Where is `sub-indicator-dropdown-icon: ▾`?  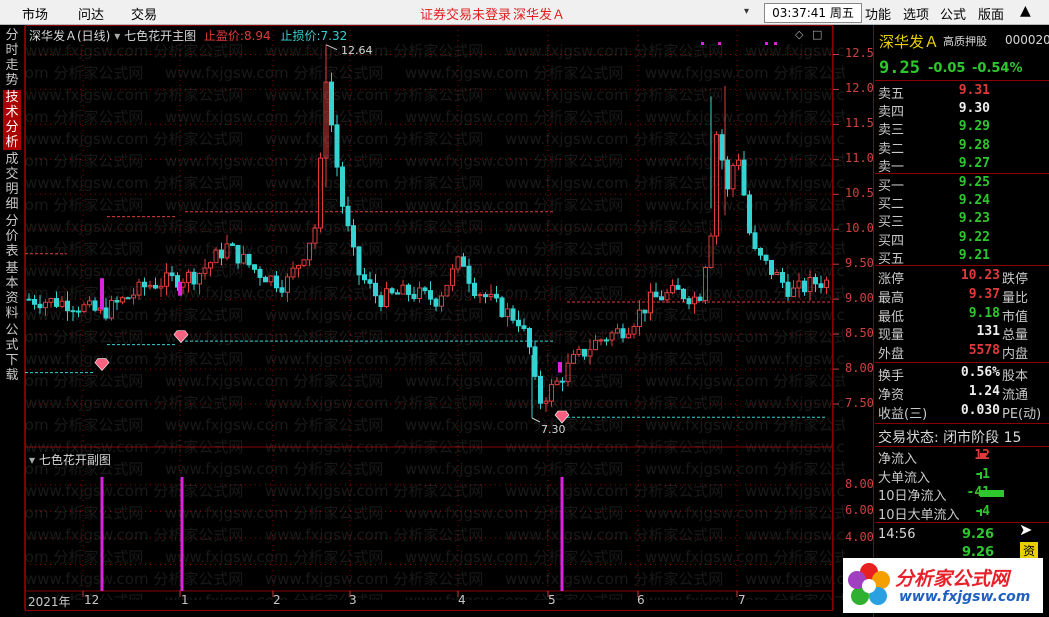 sub-indicator-dropdown-icon: ▾ is located at coordinates (32, 460).